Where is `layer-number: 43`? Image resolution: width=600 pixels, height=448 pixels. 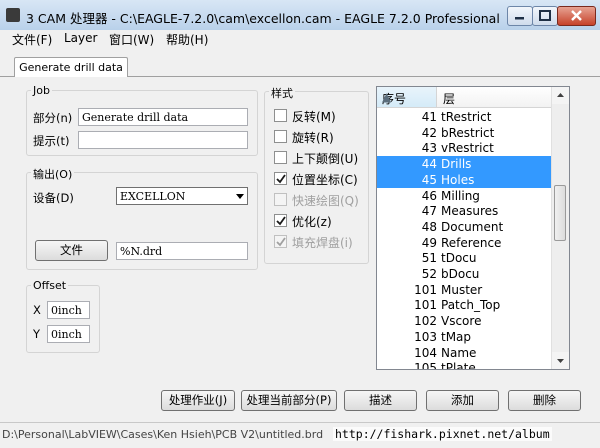
layer-number: 43 is located at coordinates (429, 148).